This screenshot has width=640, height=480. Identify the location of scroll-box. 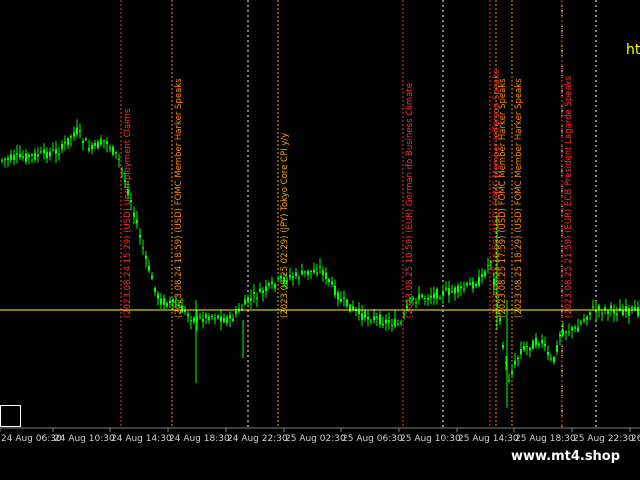
(10, 416).